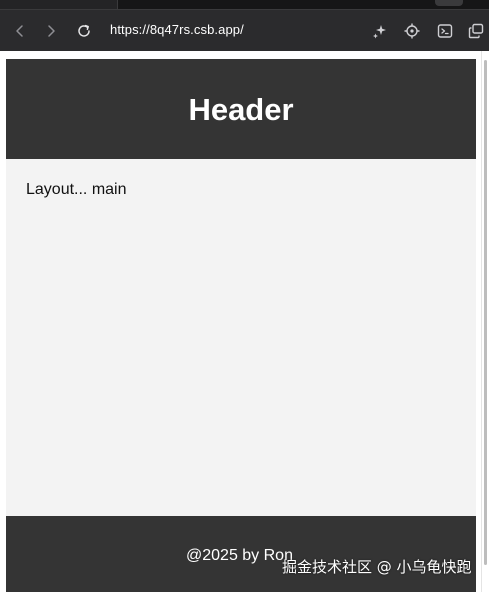  What do you see at coordinates (58, 4) in the screenshot?
I see `active-tab` at bounding box center [58, 4].